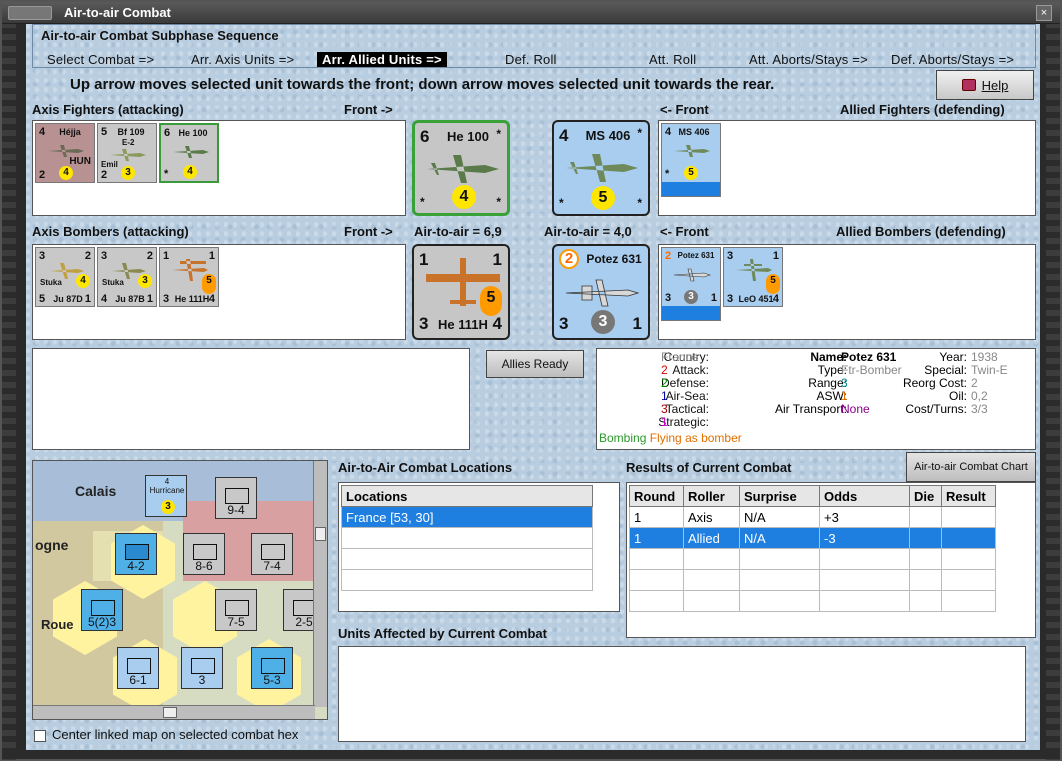 This screenshot has height=761, width=1062. I want to click on unit-counter-ju87d: 3 2 Stuka 4 5 Ju 87D 1, so click(65, 277).